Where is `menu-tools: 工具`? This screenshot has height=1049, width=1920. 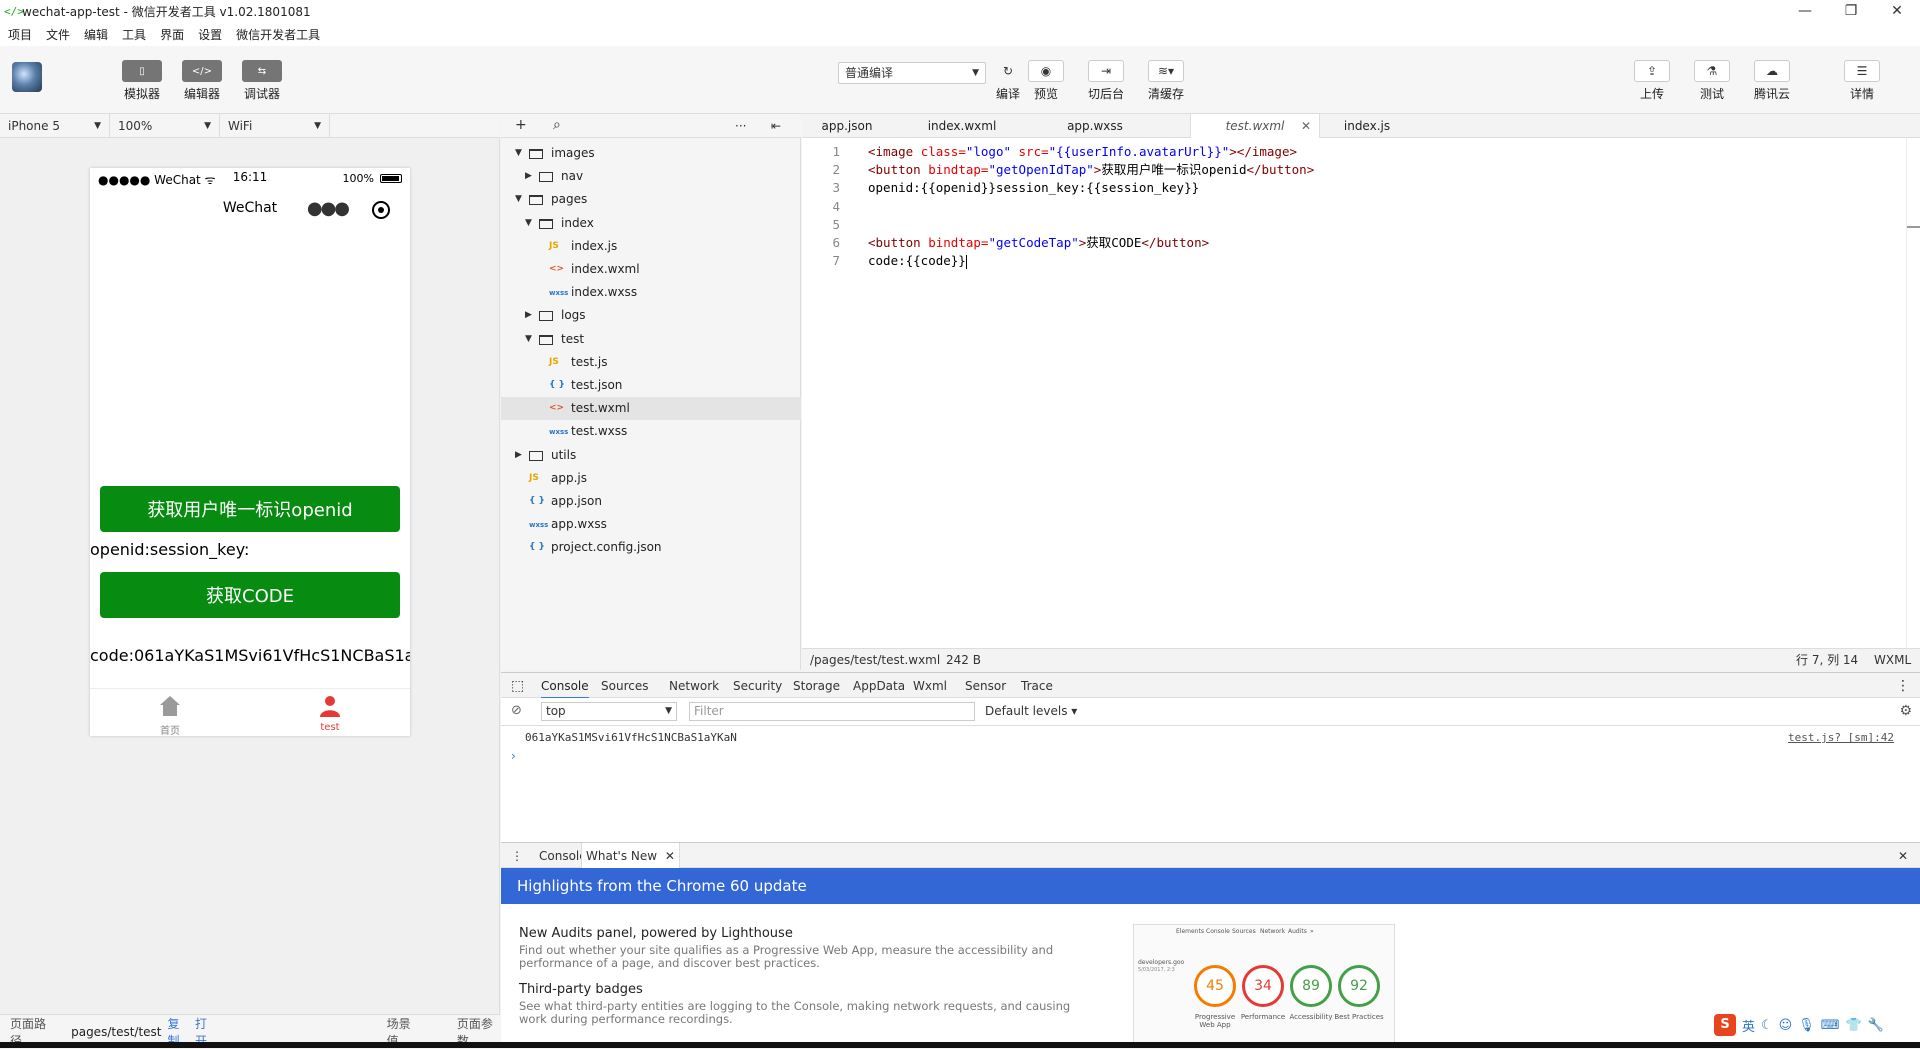 menu-tools: 工具 is located at coordinates (134, 34).